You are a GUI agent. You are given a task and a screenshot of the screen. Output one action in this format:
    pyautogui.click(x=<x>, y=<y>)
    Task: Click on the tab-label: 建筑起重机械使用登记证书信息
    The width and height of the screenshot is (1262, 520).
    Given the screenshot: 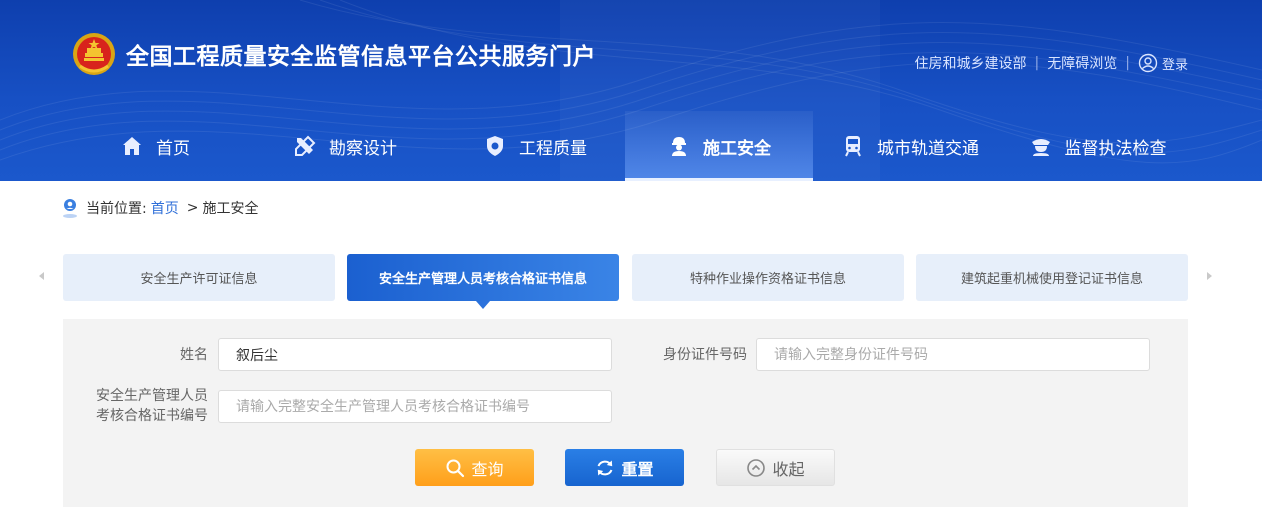 What is the action you would take?
    pyautogui.click(x=1051, y=279)
    